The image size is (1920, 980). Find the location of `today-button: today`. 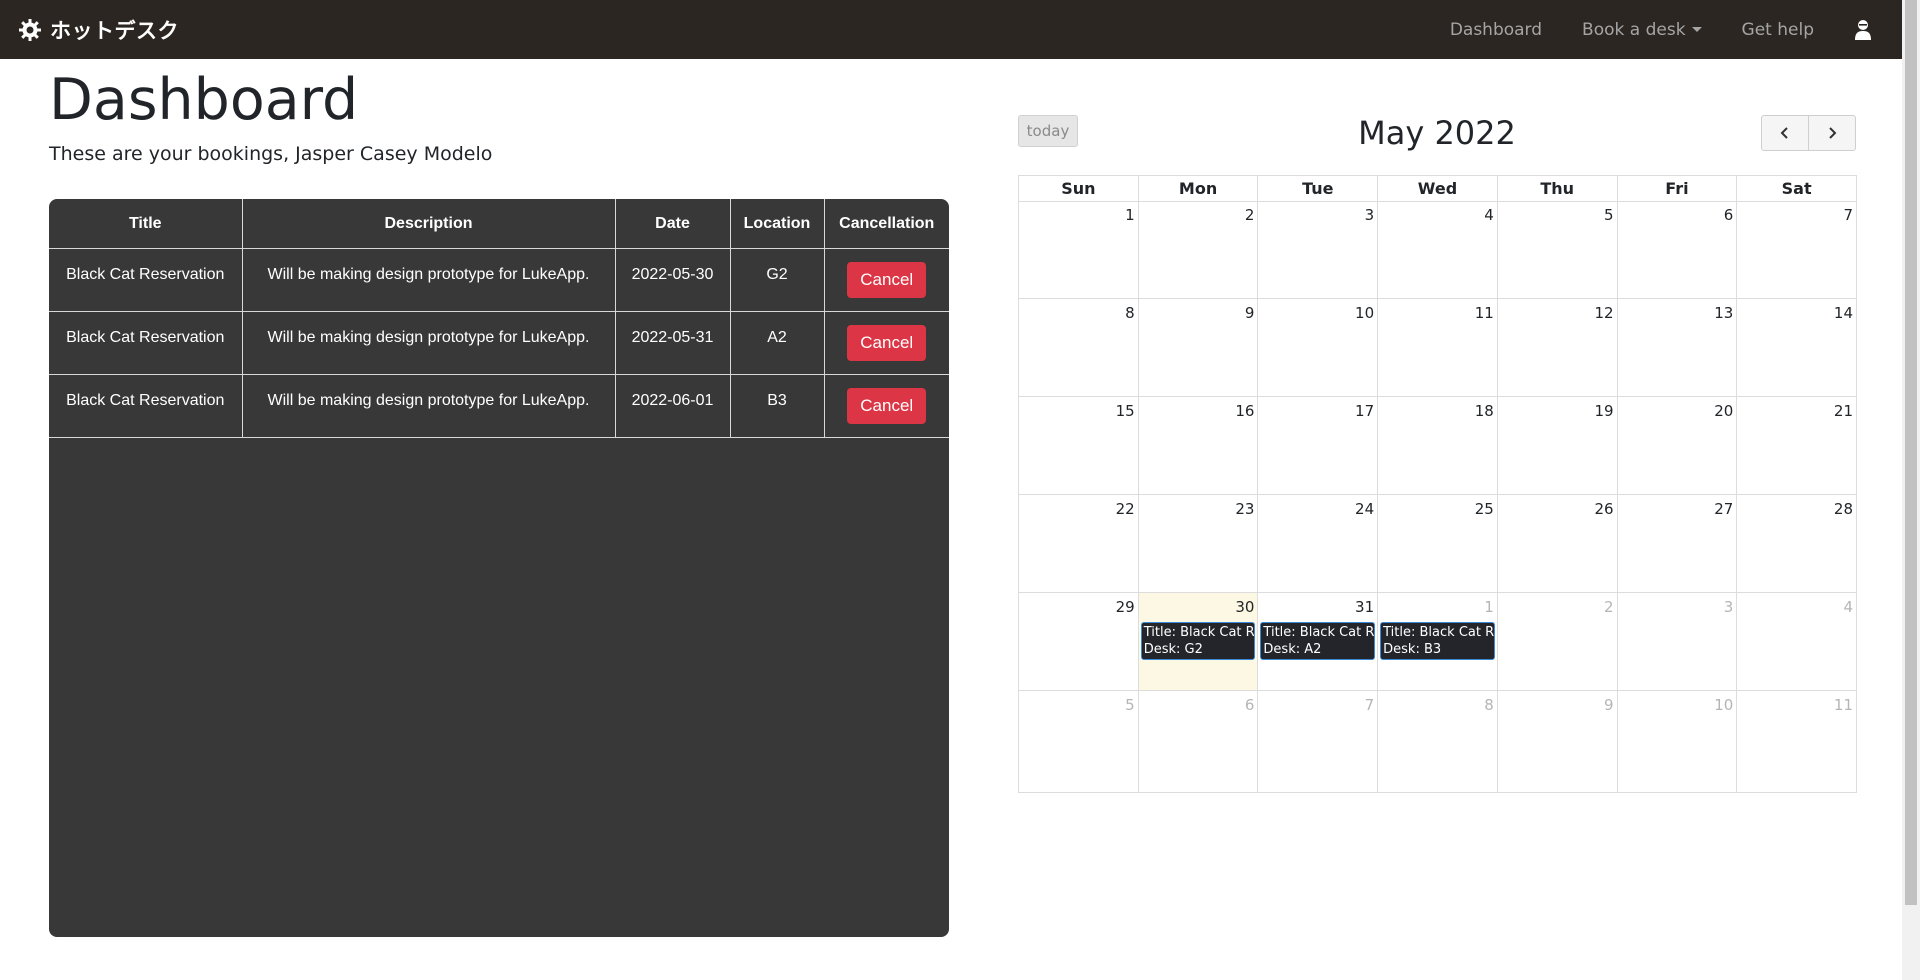

today-button: today is located at coordinates (1048, 131).